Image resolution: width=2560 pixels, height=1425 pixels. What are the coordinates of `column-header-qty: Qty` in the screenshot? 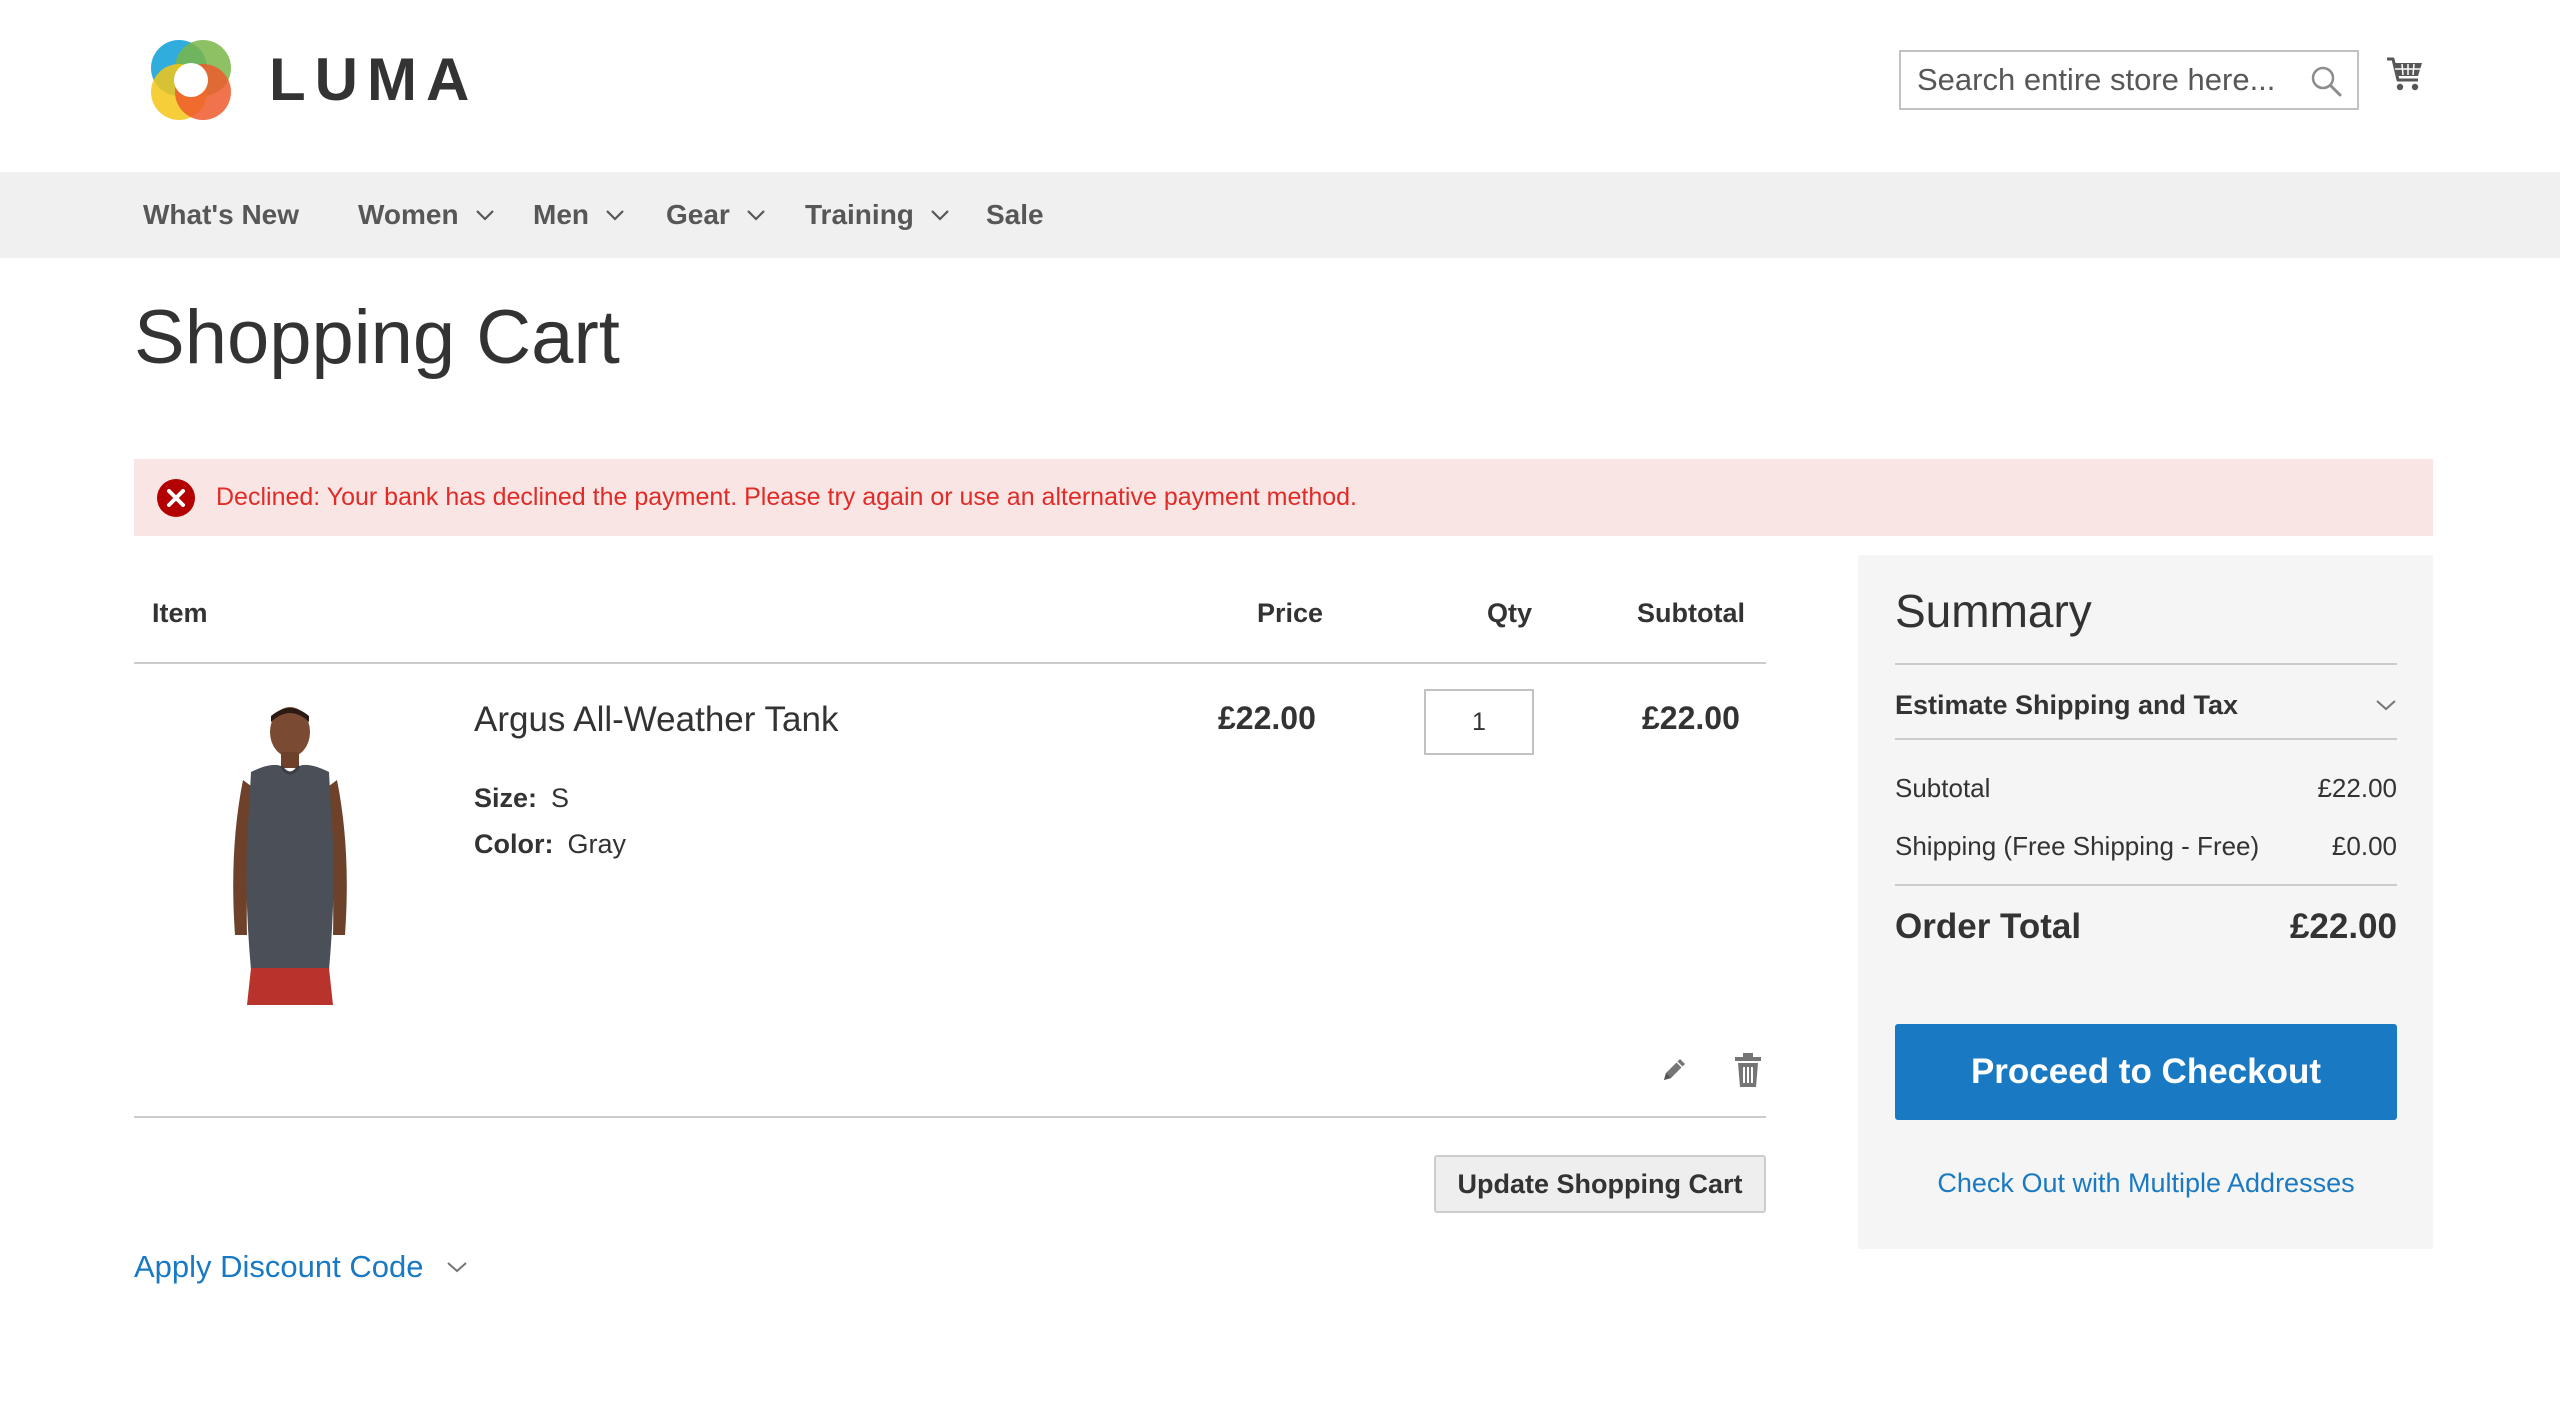 It's located at (1510, 613).